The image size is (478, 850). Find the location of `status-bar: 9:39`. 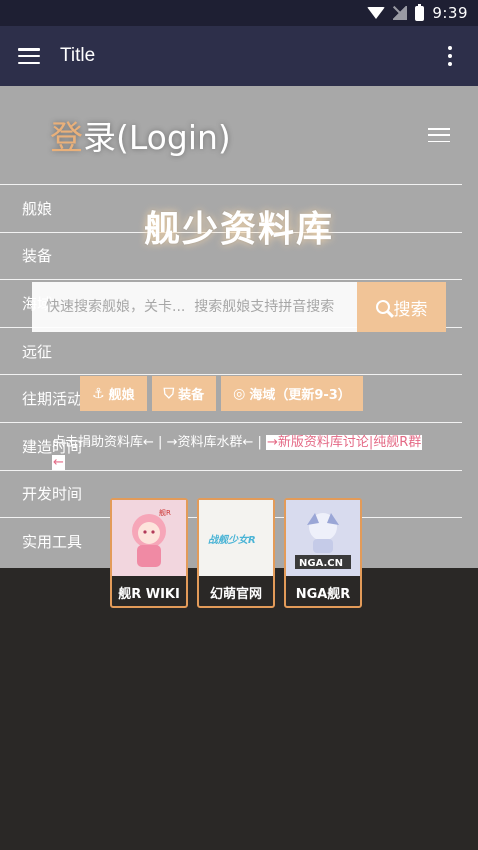

status-bar: 9:39 is located at coordinates (239, 13).